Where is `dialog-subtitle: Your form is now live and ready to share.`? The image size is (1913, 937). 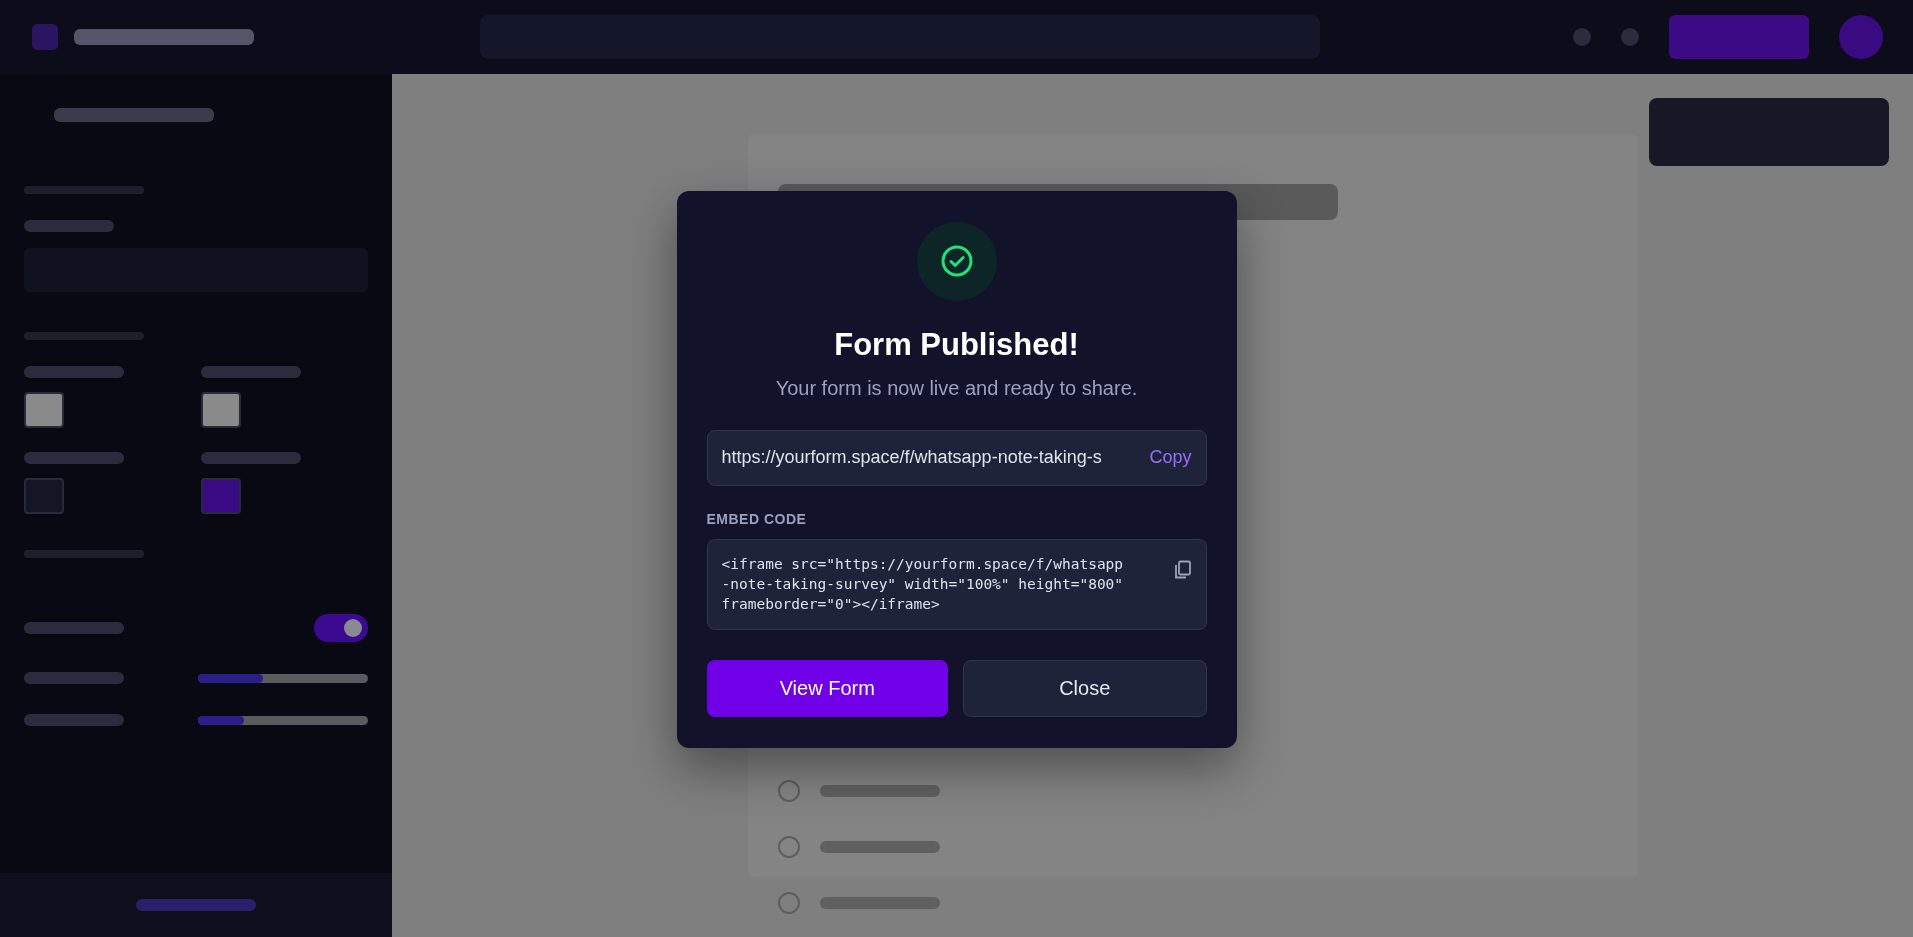
dialog-subtitle: Your form is now live and ready to share. is located at coordinates (956, 388).